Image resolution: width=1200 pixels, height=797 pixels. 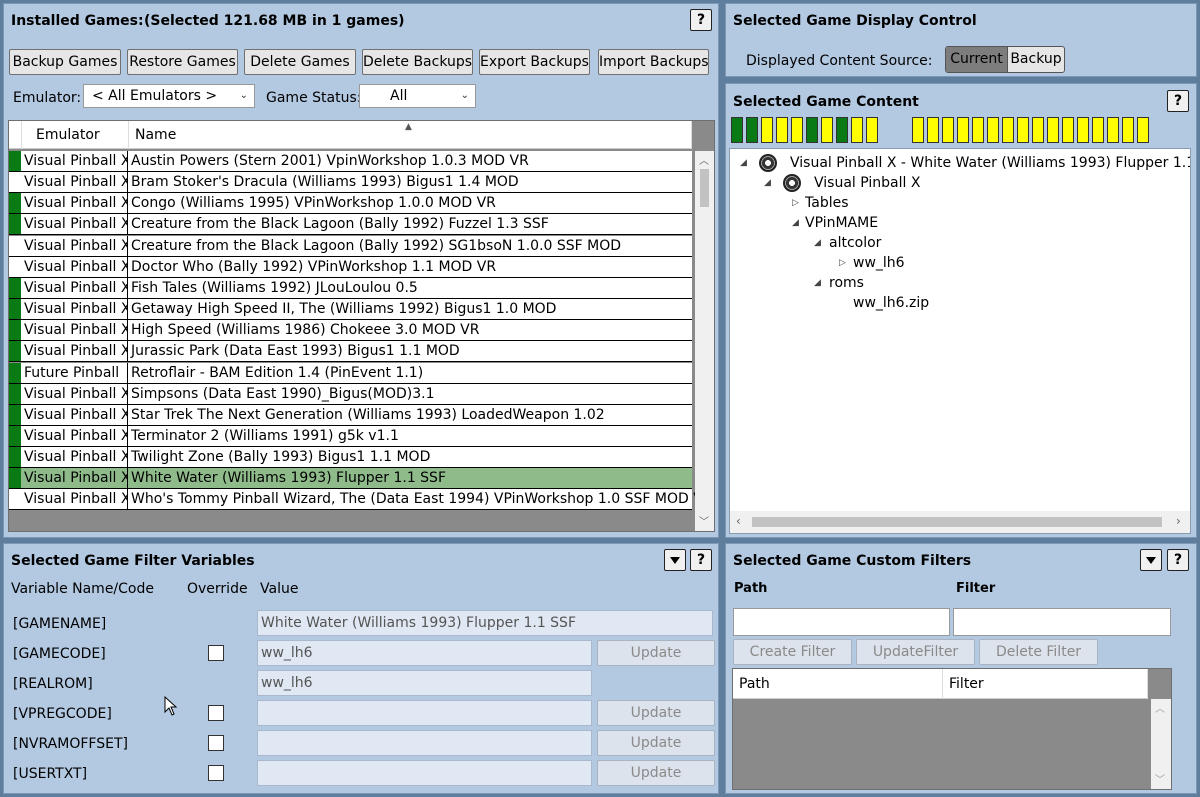 I want to click on source-current-option: Current, so click(x=976, y=59).